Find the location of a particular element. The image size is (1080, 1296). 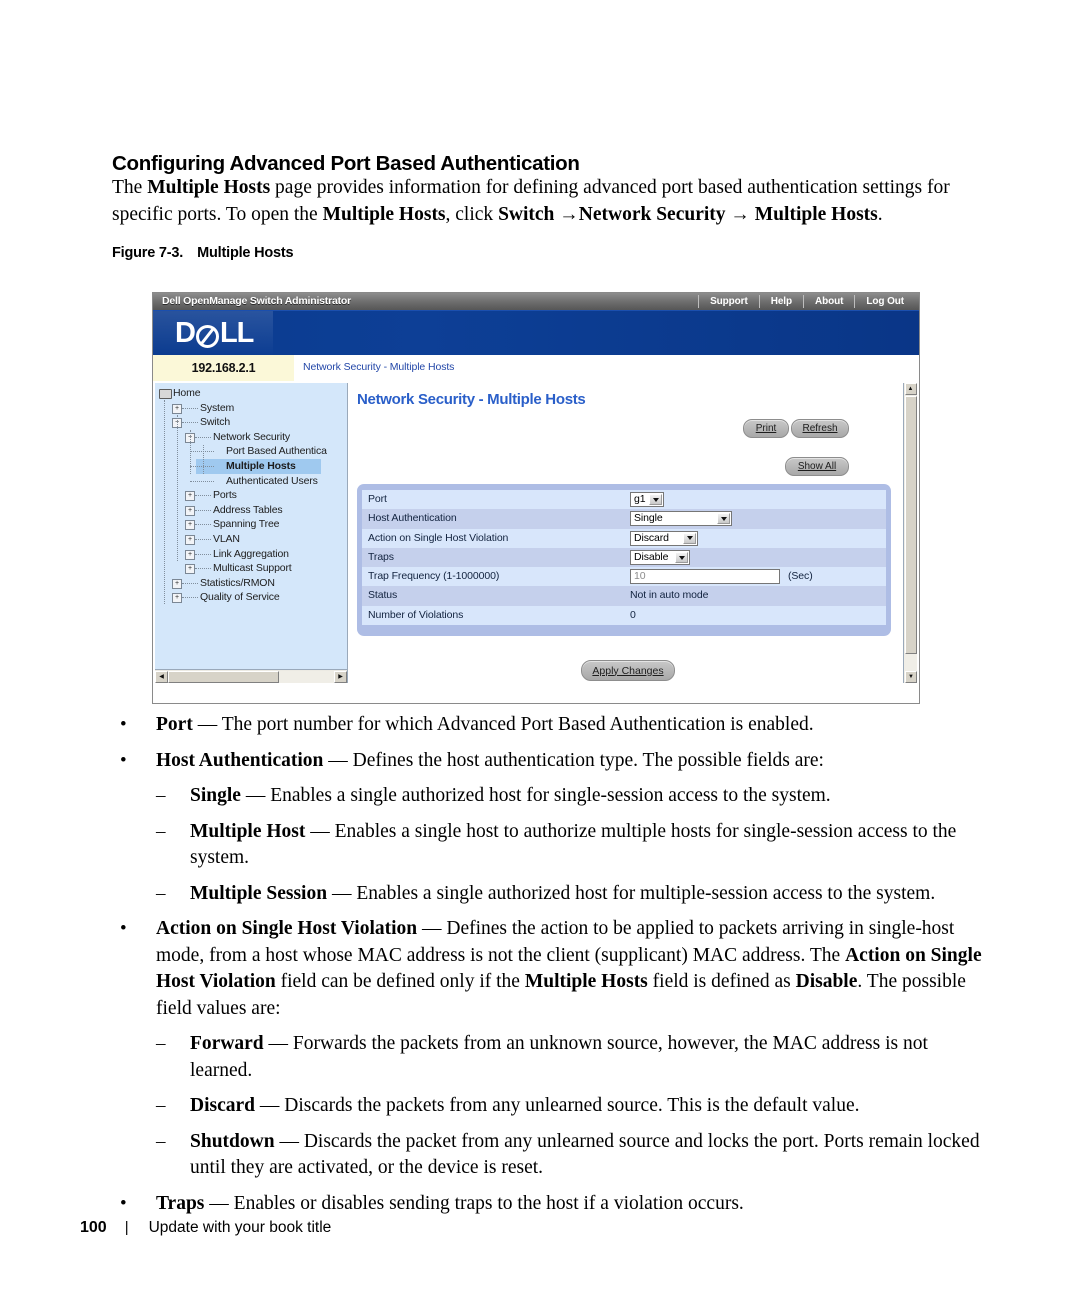

tree-item-label: Authenticated Users is located at coordinates (272, 480).